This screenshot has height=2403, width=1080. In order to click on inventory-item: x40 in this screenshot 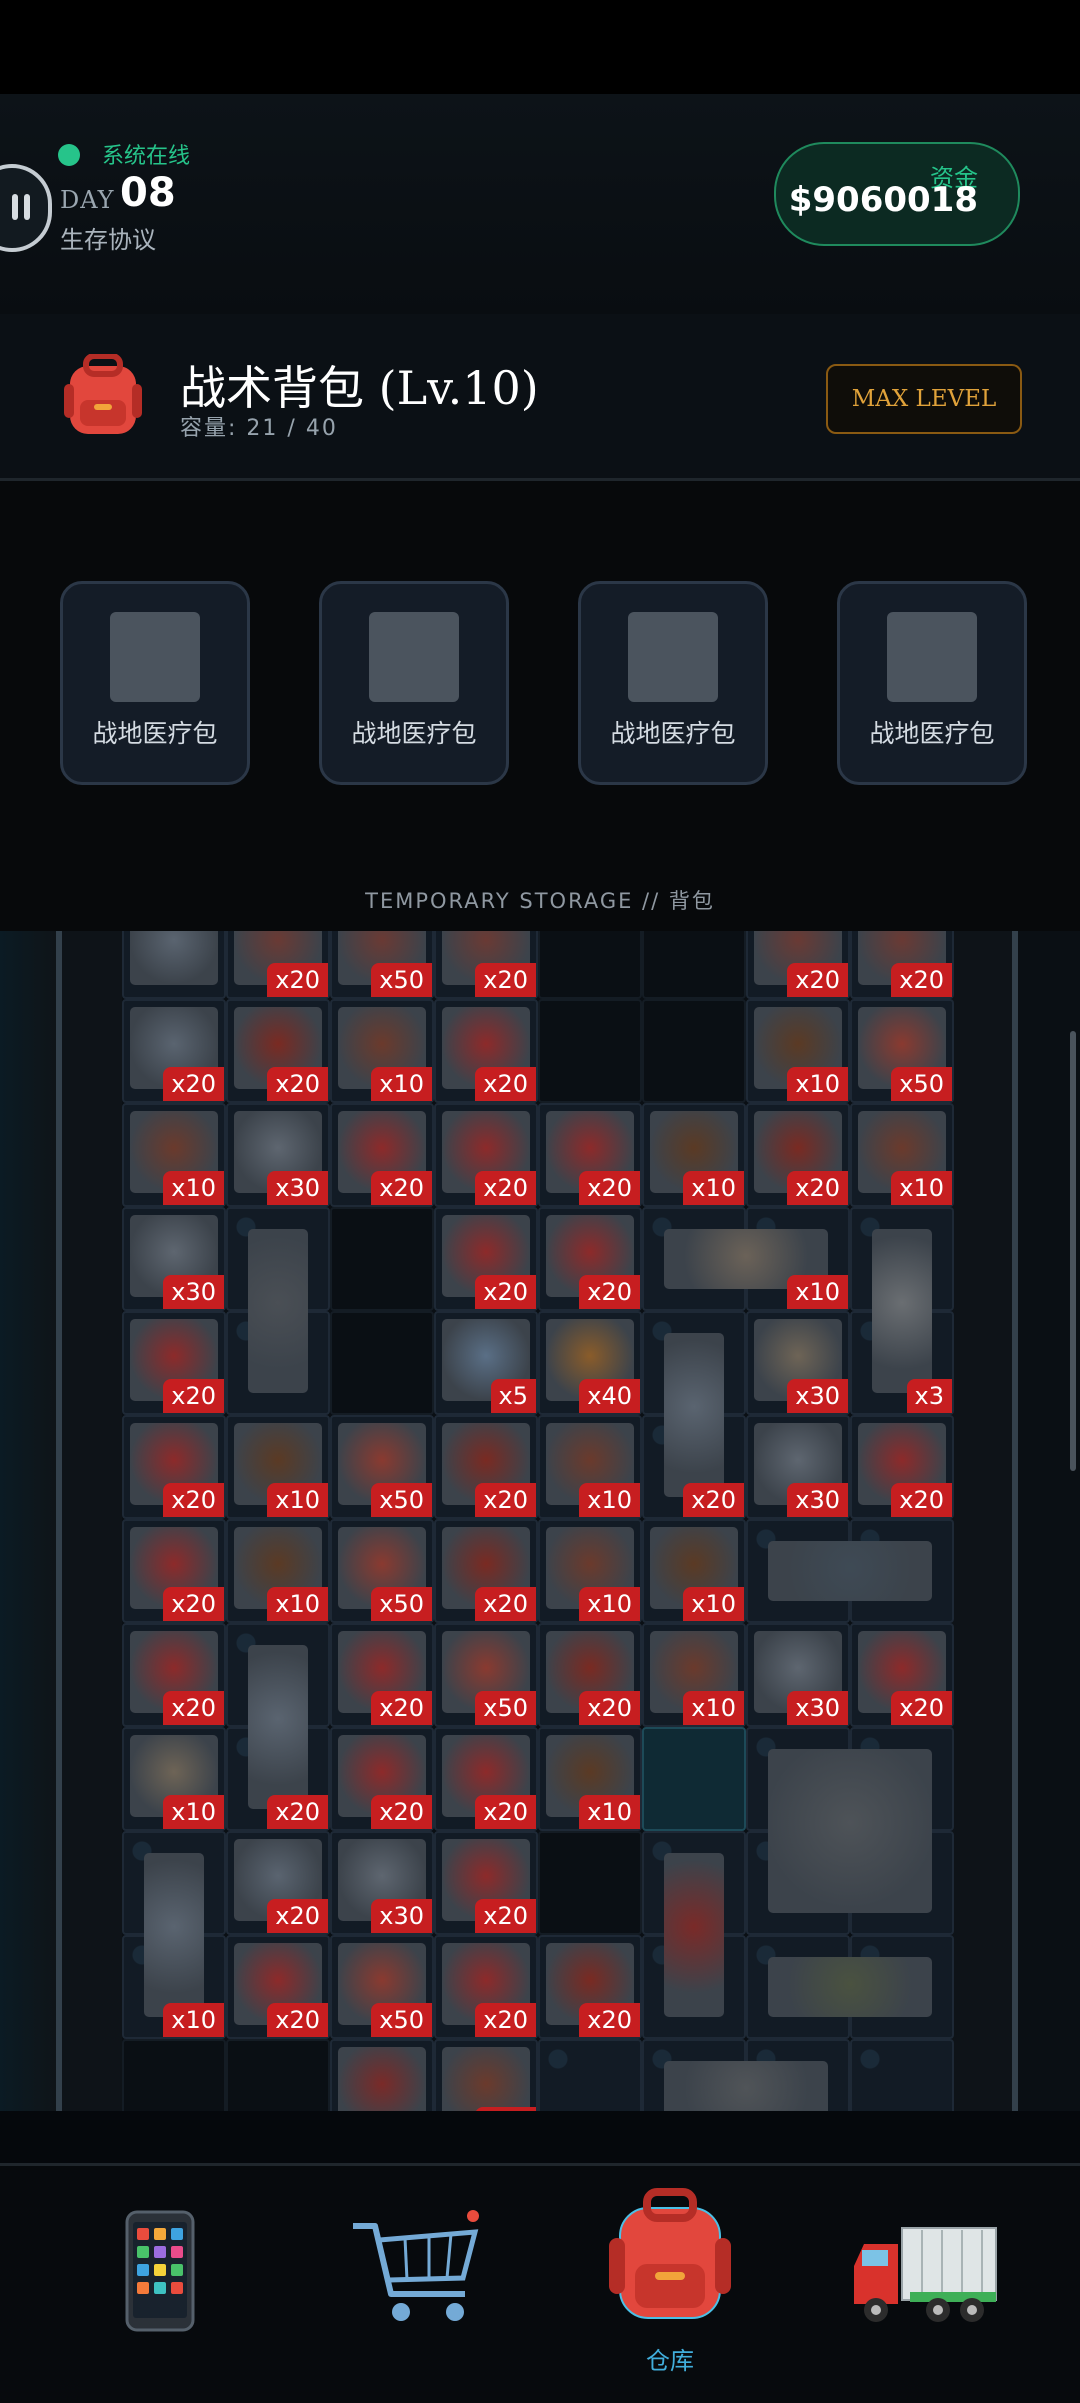, I will do `click(590, 1363)`.